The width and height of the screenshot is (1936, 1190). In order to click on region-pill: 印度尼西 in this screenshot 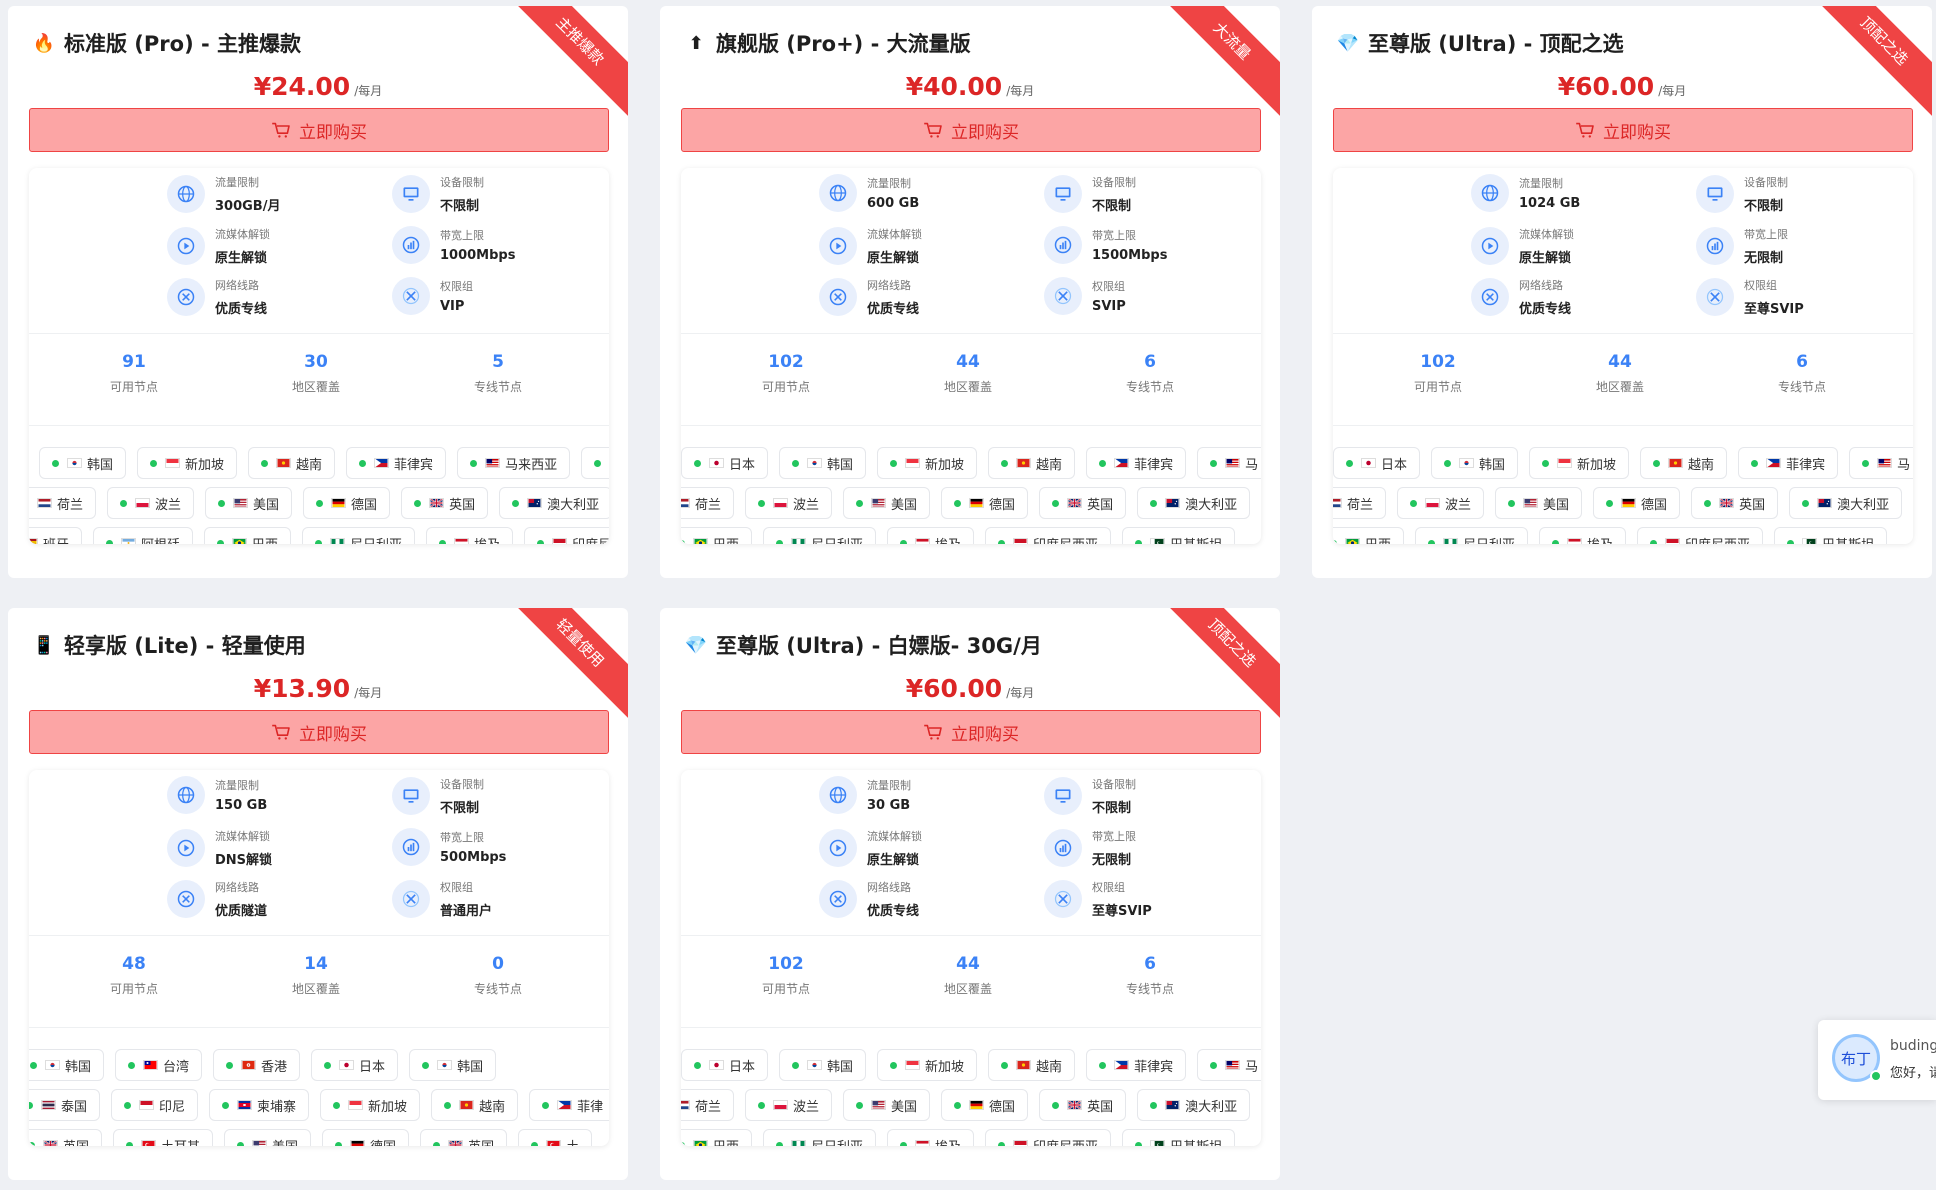, I will do `click(566, 535)`.